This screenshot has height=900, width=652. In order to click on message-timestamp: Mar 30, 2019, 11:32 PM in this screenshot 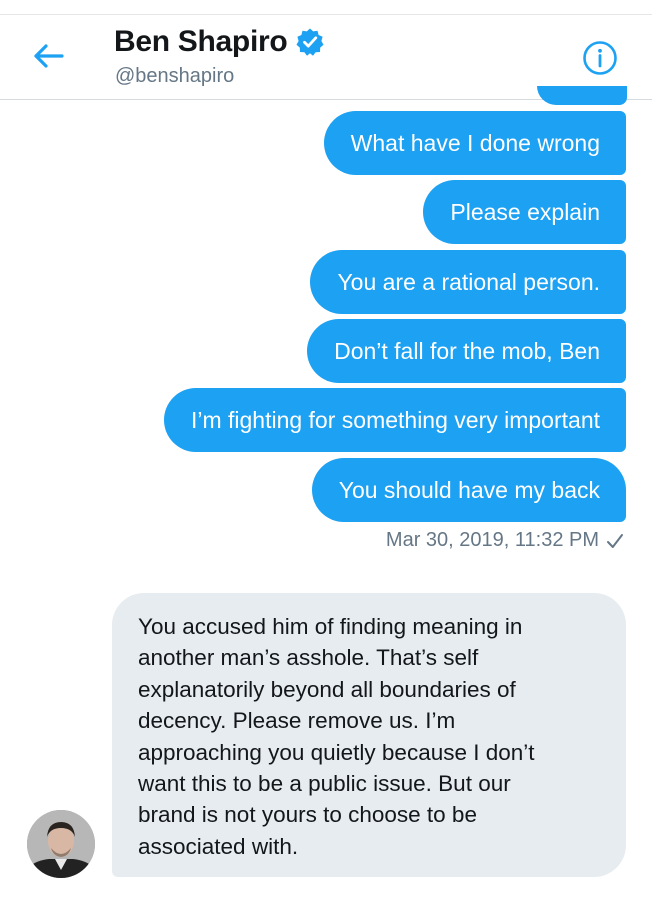, I will do `click(492, 540)`.